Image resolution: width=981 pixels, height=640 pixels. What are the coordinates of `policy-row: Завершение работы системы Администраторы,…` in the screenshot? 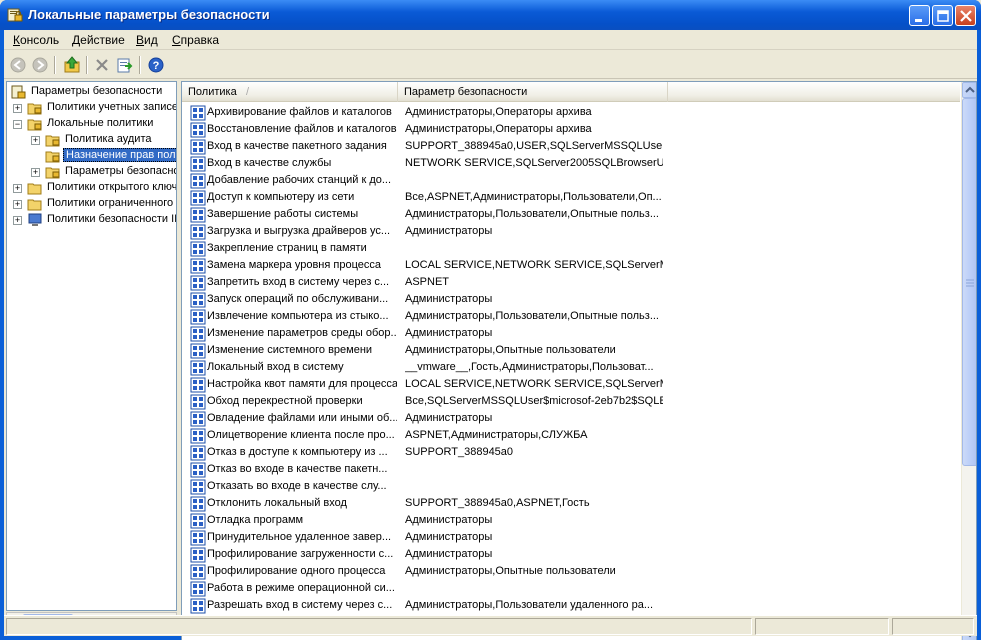 It's located at (571, 214).